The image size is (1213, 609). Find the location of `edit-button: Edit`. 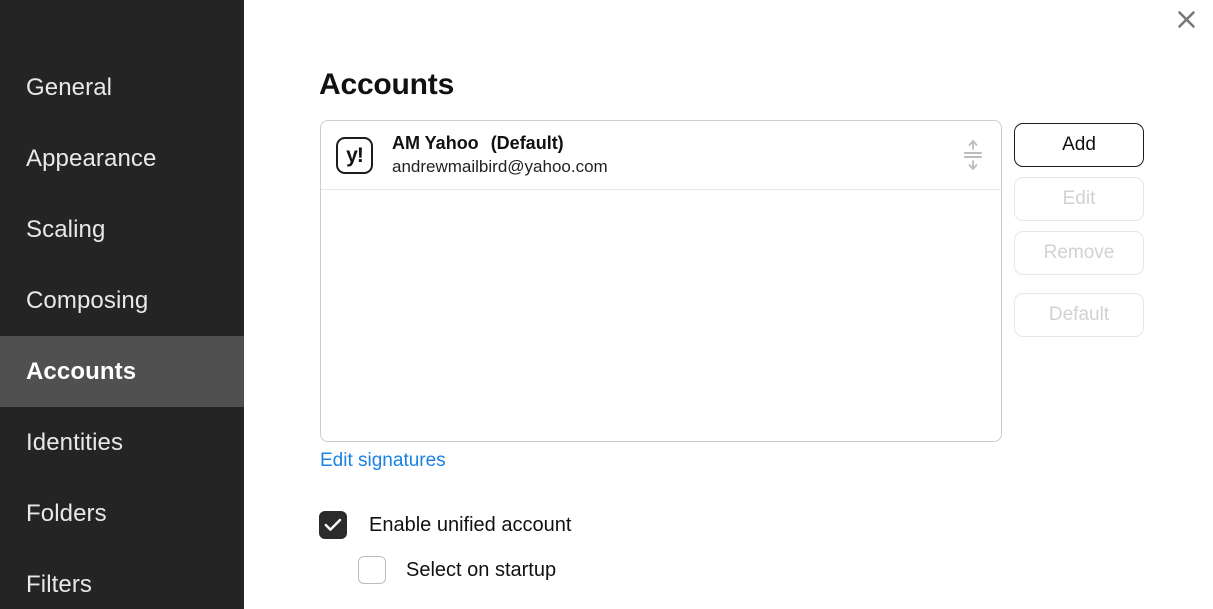

edit-button: Edit is located at coordinates (1079, 199).